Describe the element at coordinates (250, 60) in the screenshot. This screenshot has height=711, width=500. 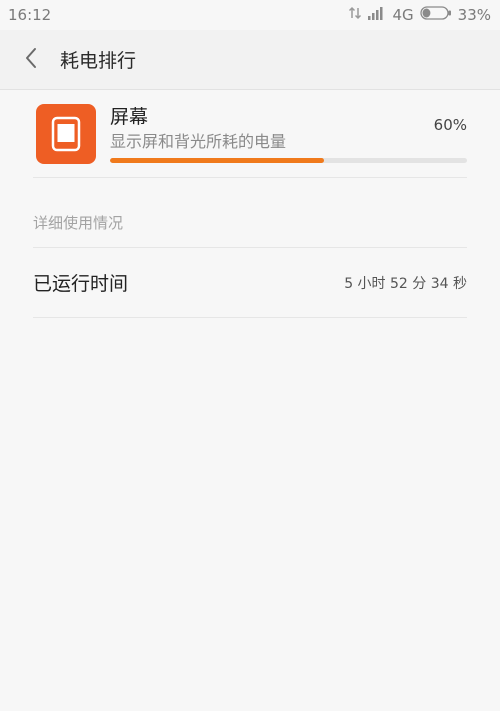
I see `app-header: 耗电排行` at that location.